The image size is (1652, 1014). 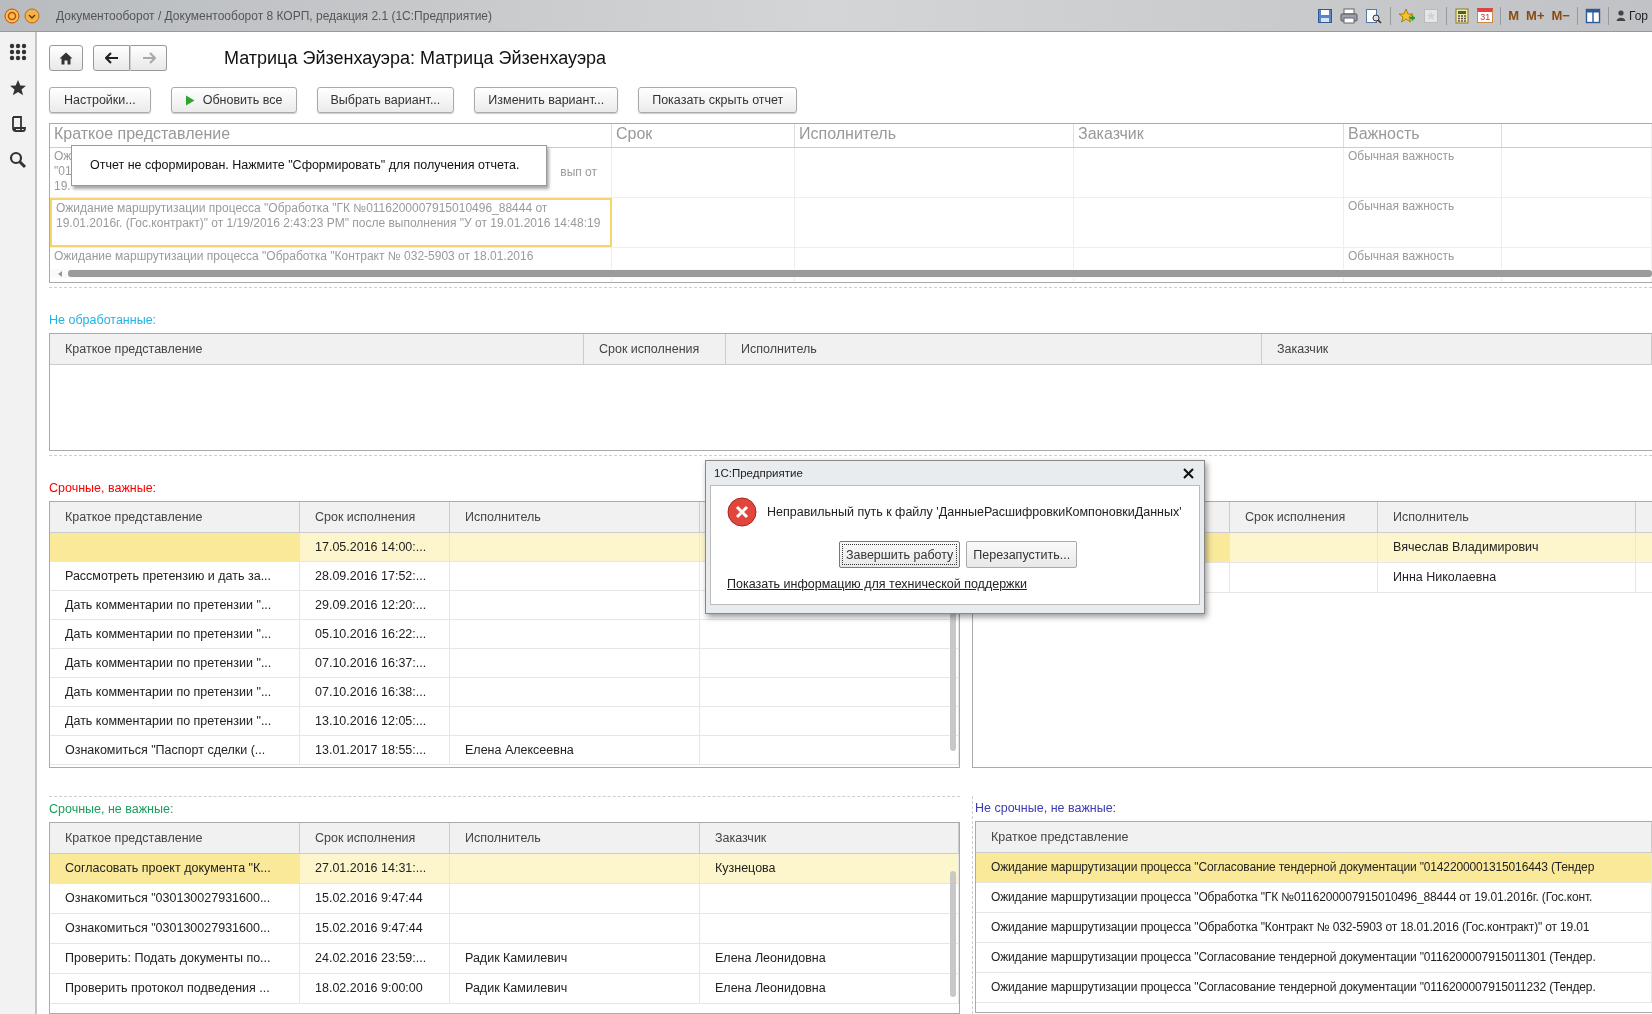 What do you see at coordinates (1620, 15) in the screenshot?
I see `user-icon` at bounding box center [1620, 15].